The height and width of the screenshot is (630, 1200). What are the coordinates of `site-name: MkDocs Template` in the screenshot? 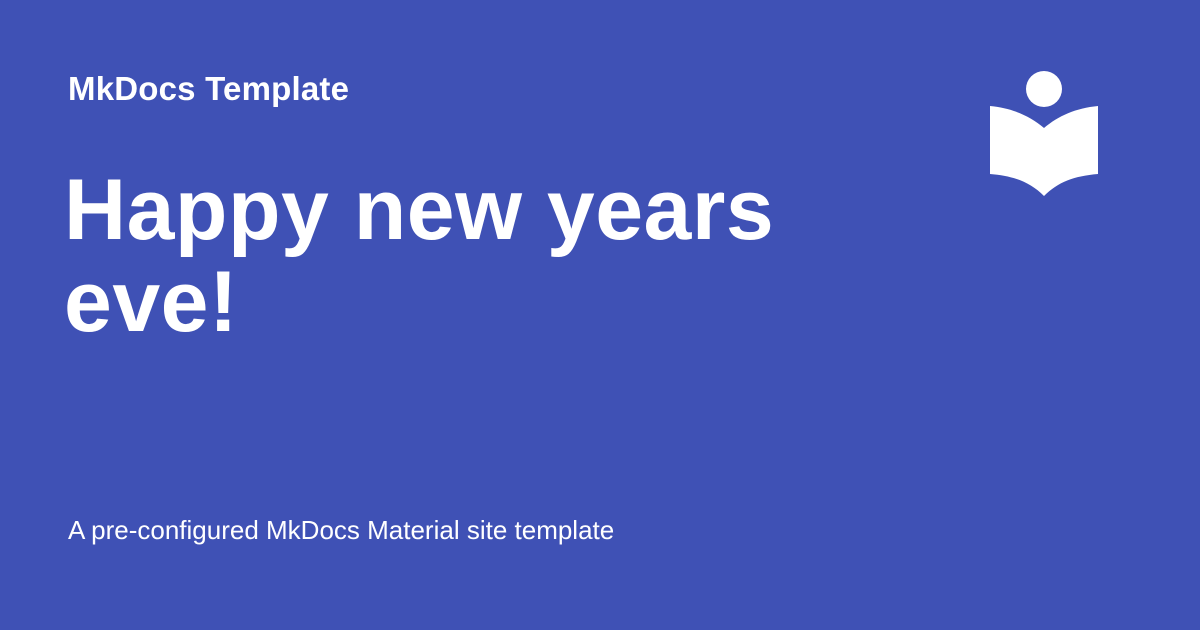 It's located at (209, 88).